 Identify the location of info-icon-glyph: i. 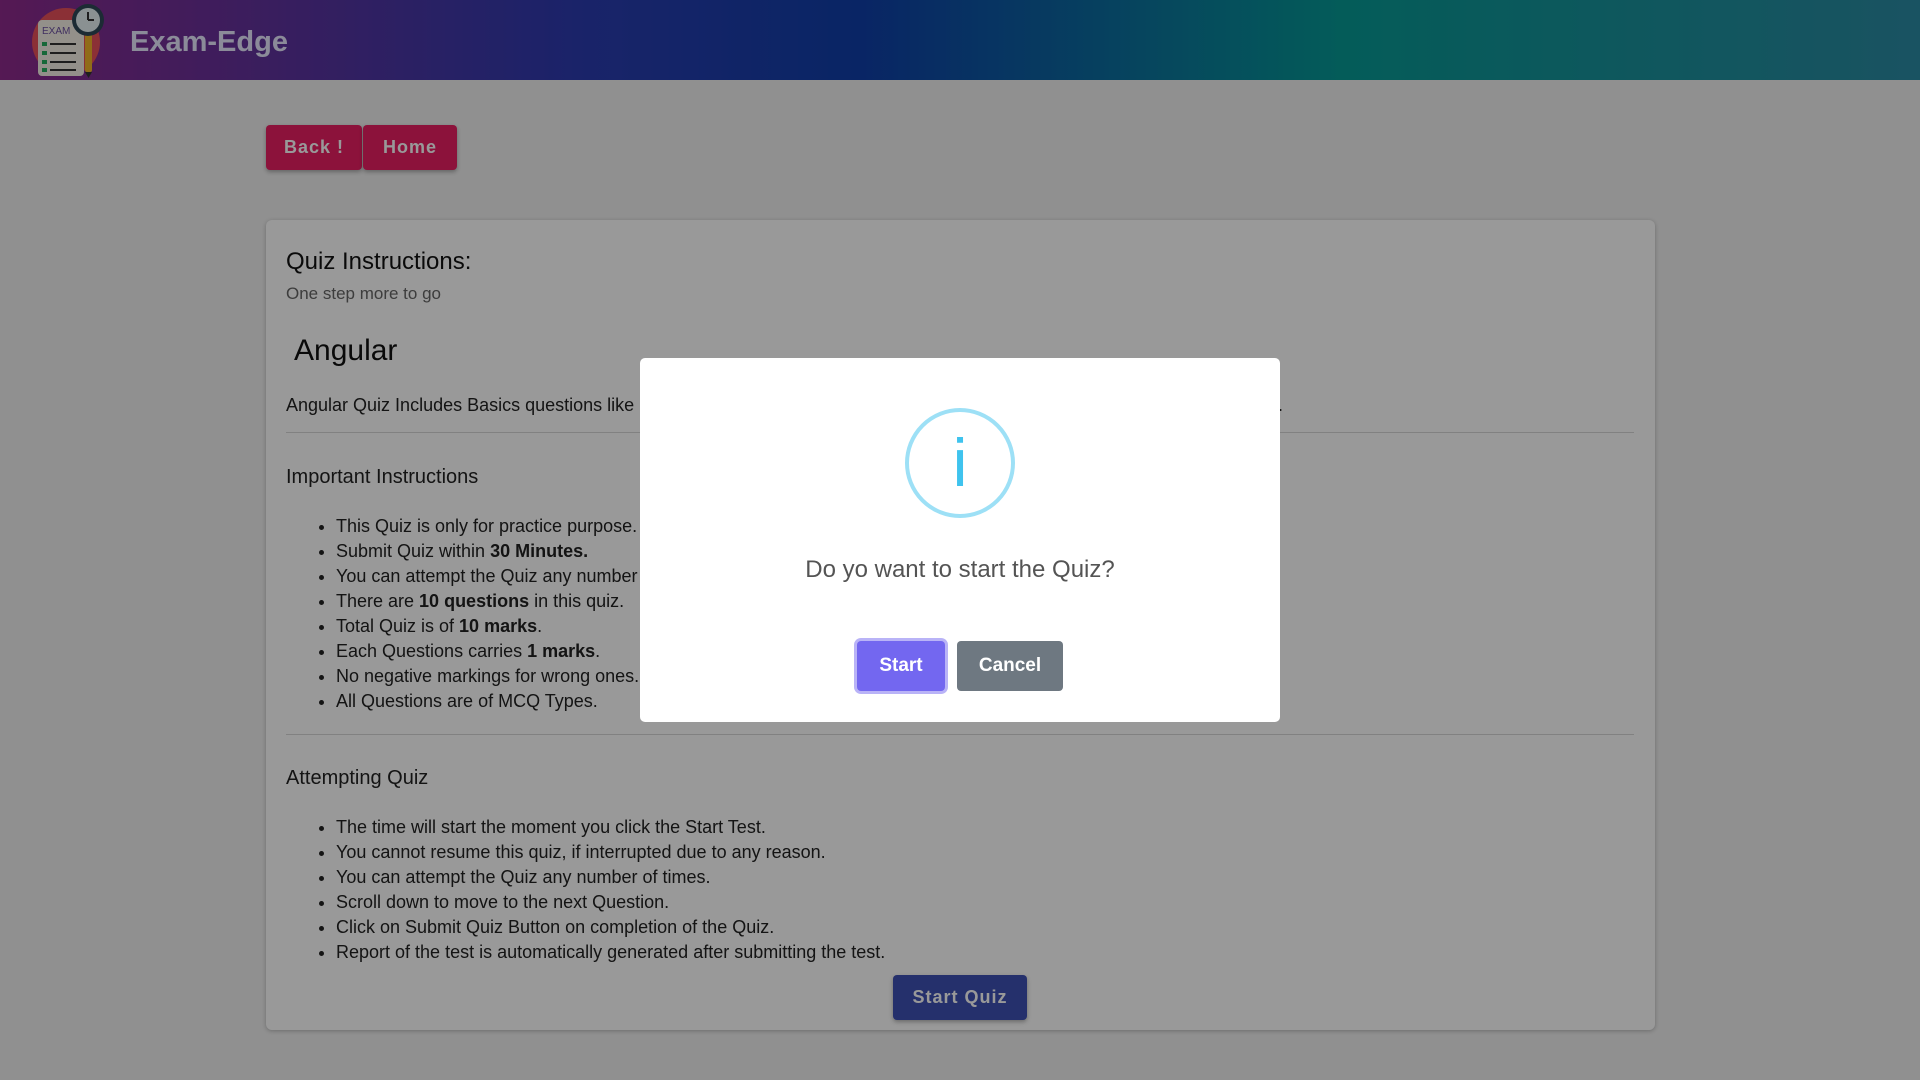
(960, 463).